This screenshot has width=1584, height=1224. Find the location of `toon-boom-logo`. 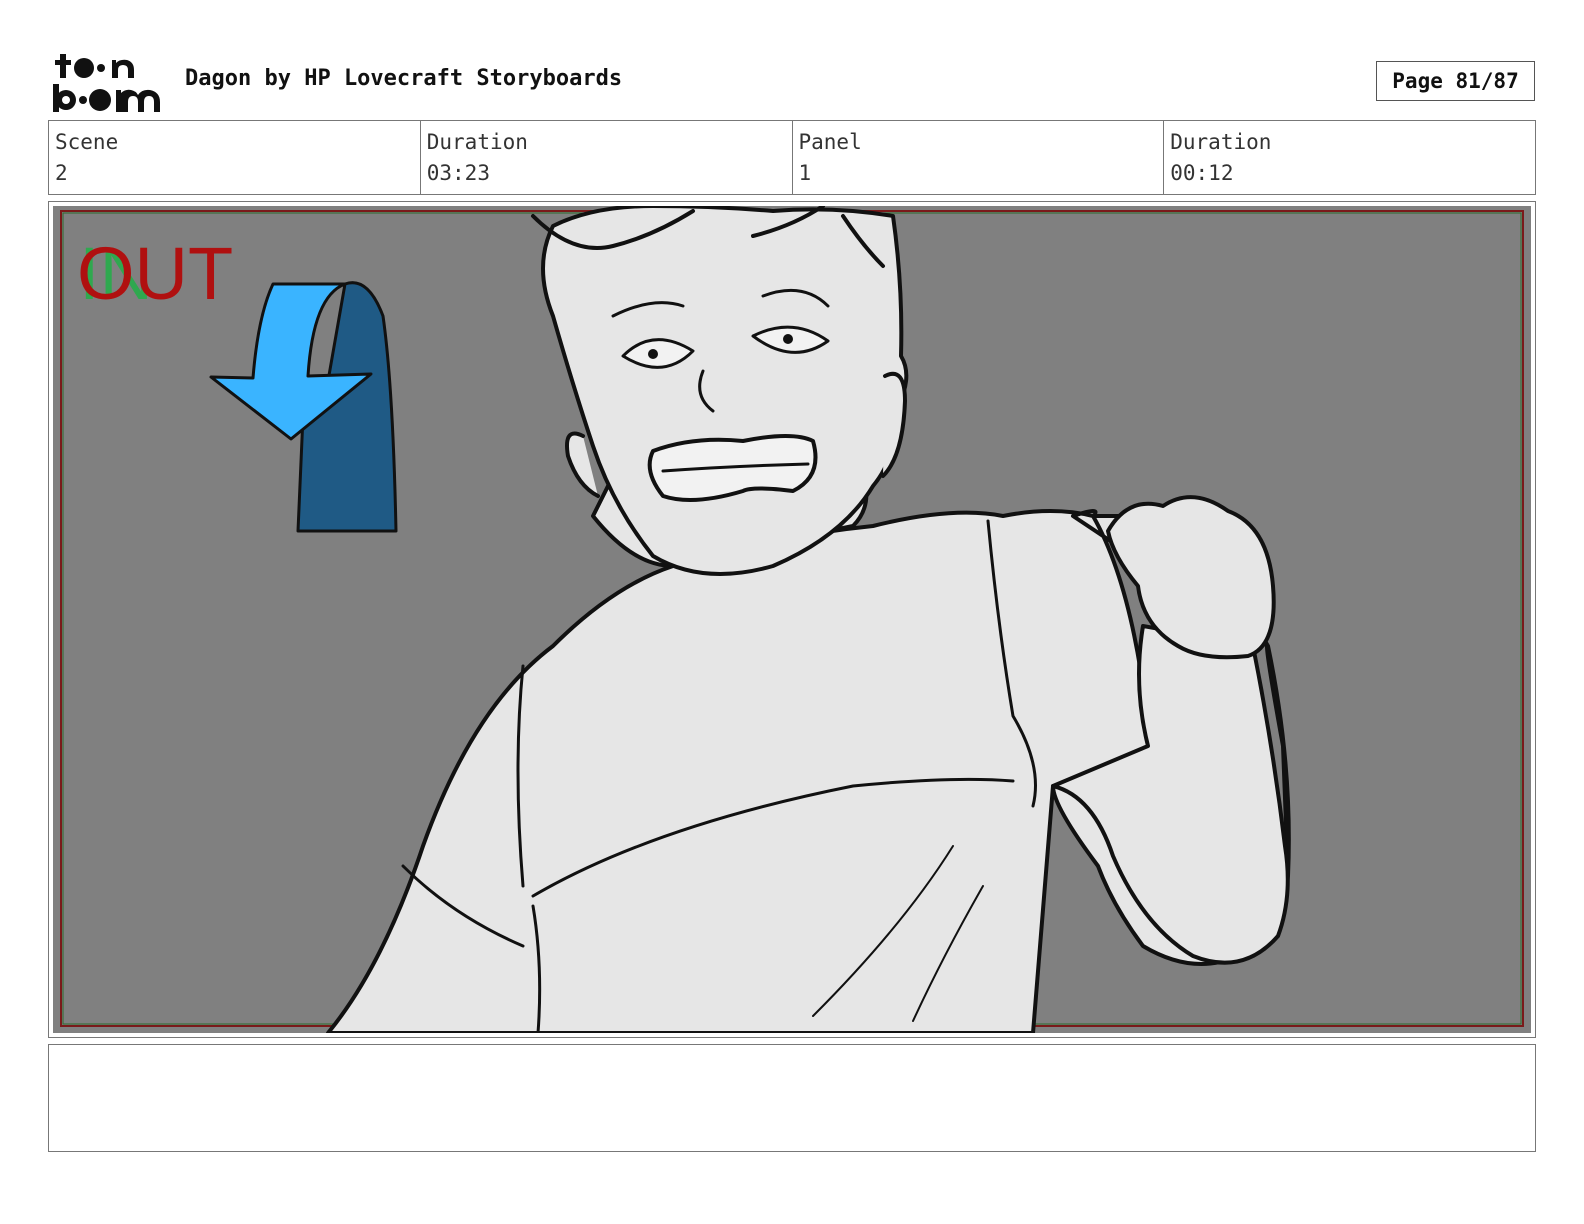

toon-boom-logo is located at coordinates (106, 83).